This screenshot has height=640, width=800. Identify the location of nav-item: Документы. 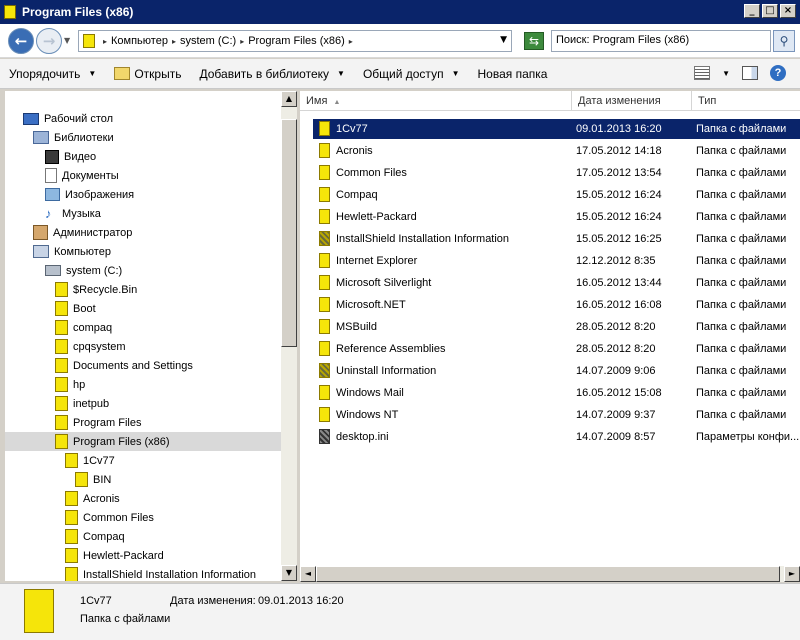
(143, 175).